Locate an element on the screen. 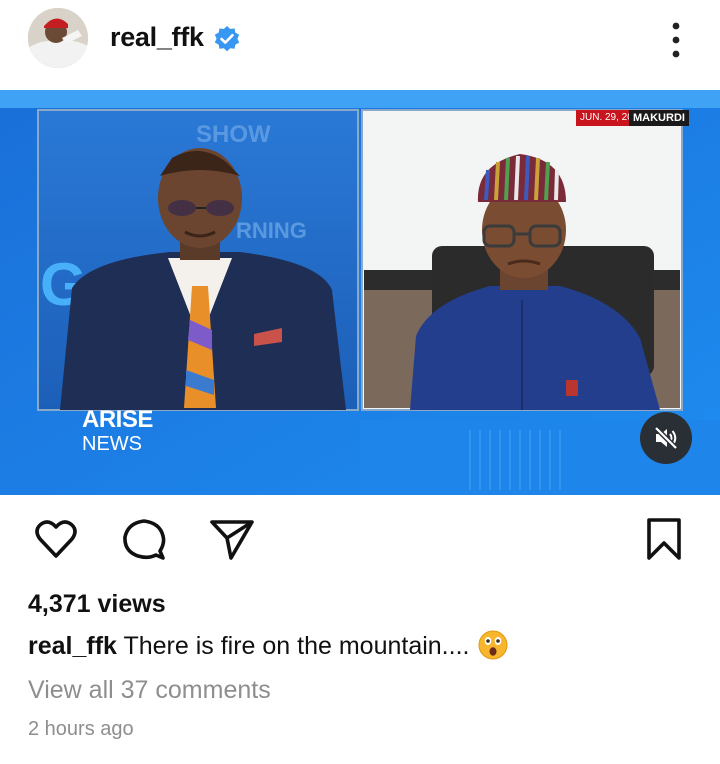  video-location-tag: MAKURDI is located at coordinates (659, 118).